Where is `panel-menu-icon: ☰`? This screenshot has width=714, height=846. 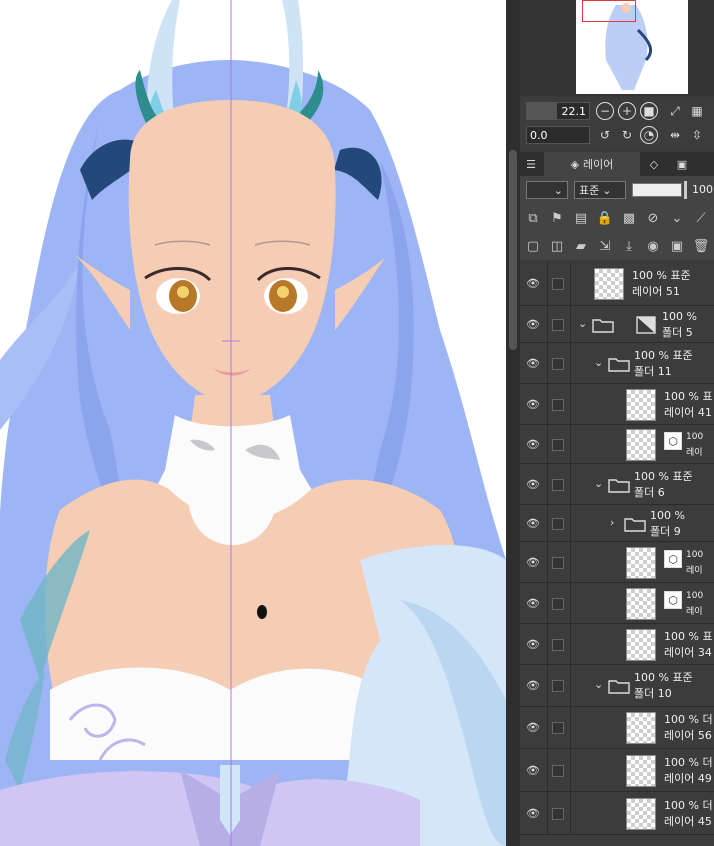
panel-menu-icon: ☰ is located at coordinates (531, 164).